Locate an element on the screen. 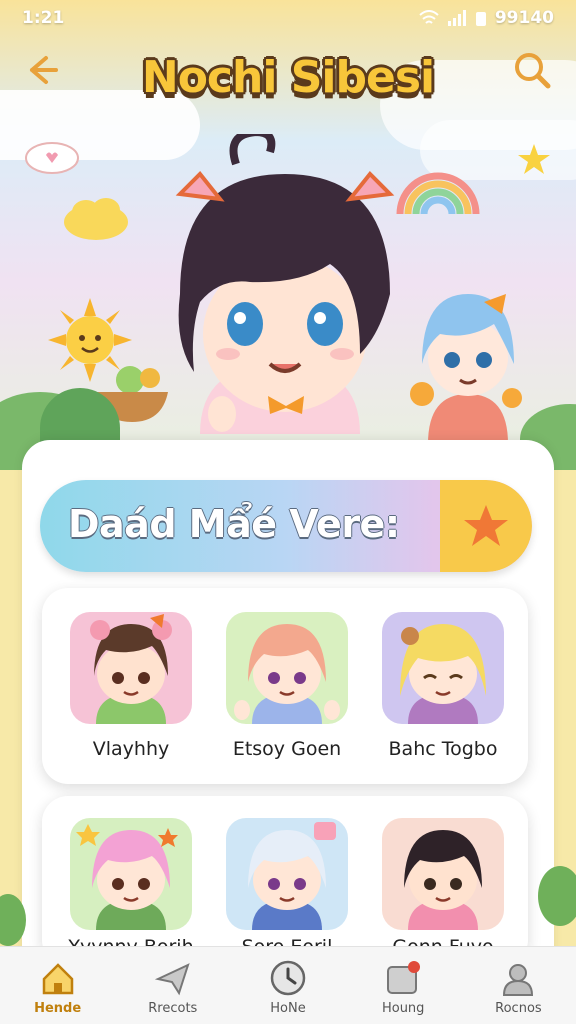  tab-calendar: Houng is located at coordinates (403, 985).